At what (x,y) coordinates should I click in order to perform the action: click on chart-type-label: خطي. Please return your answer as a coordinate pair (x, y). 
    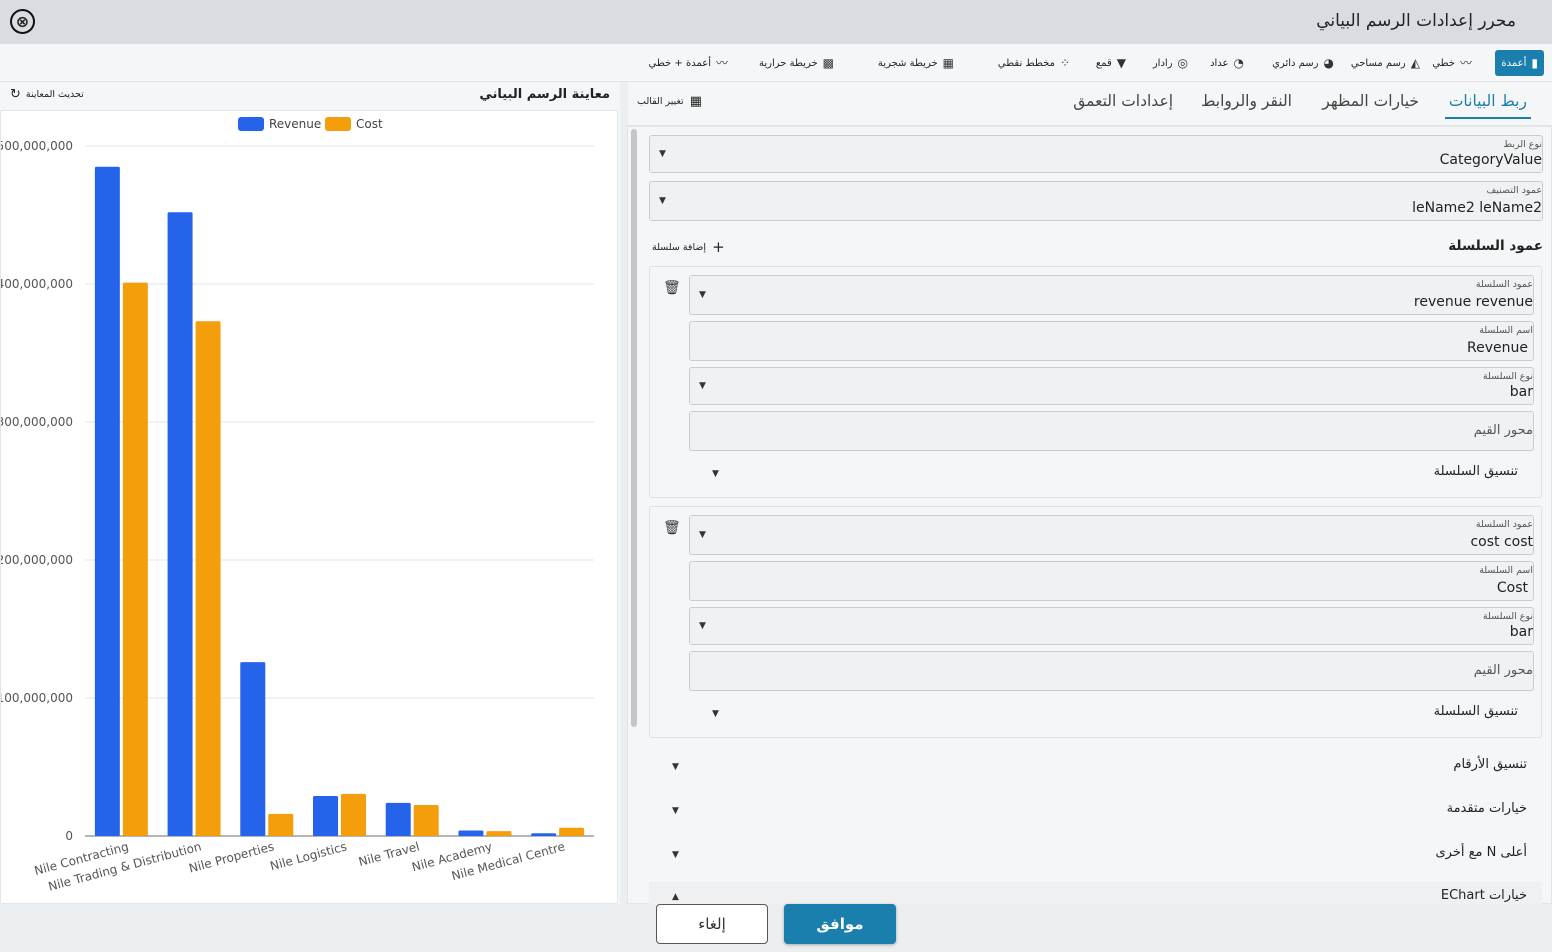
    Looking at the image, I should click on (1443, 63).